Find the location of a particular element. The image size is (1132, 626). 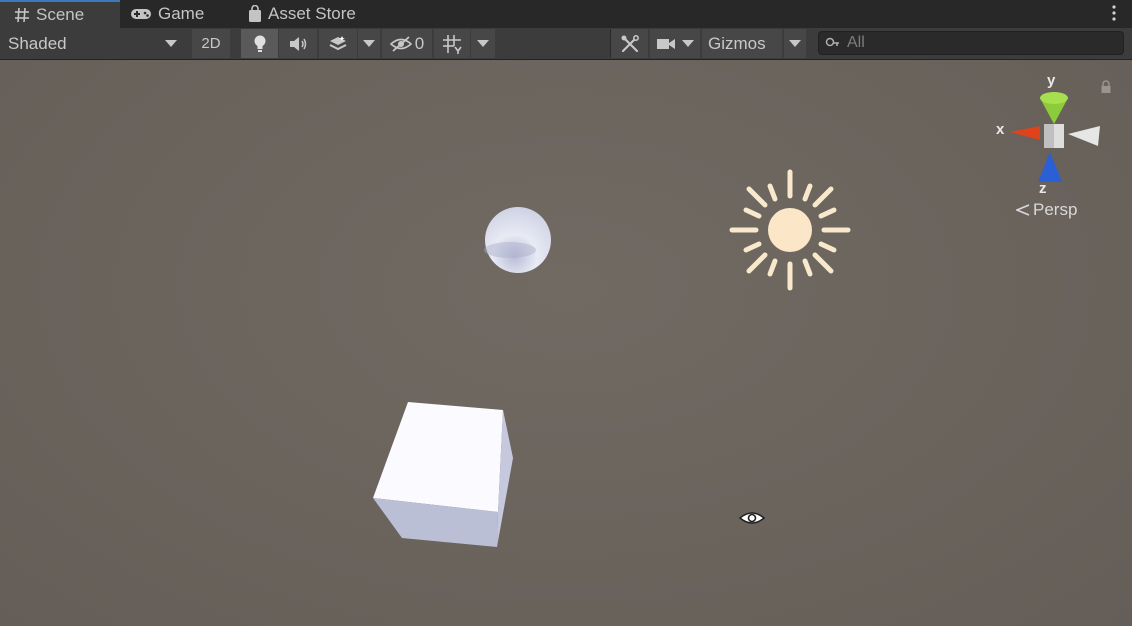

audio-toggle-button is located at coordinates (298, 43).